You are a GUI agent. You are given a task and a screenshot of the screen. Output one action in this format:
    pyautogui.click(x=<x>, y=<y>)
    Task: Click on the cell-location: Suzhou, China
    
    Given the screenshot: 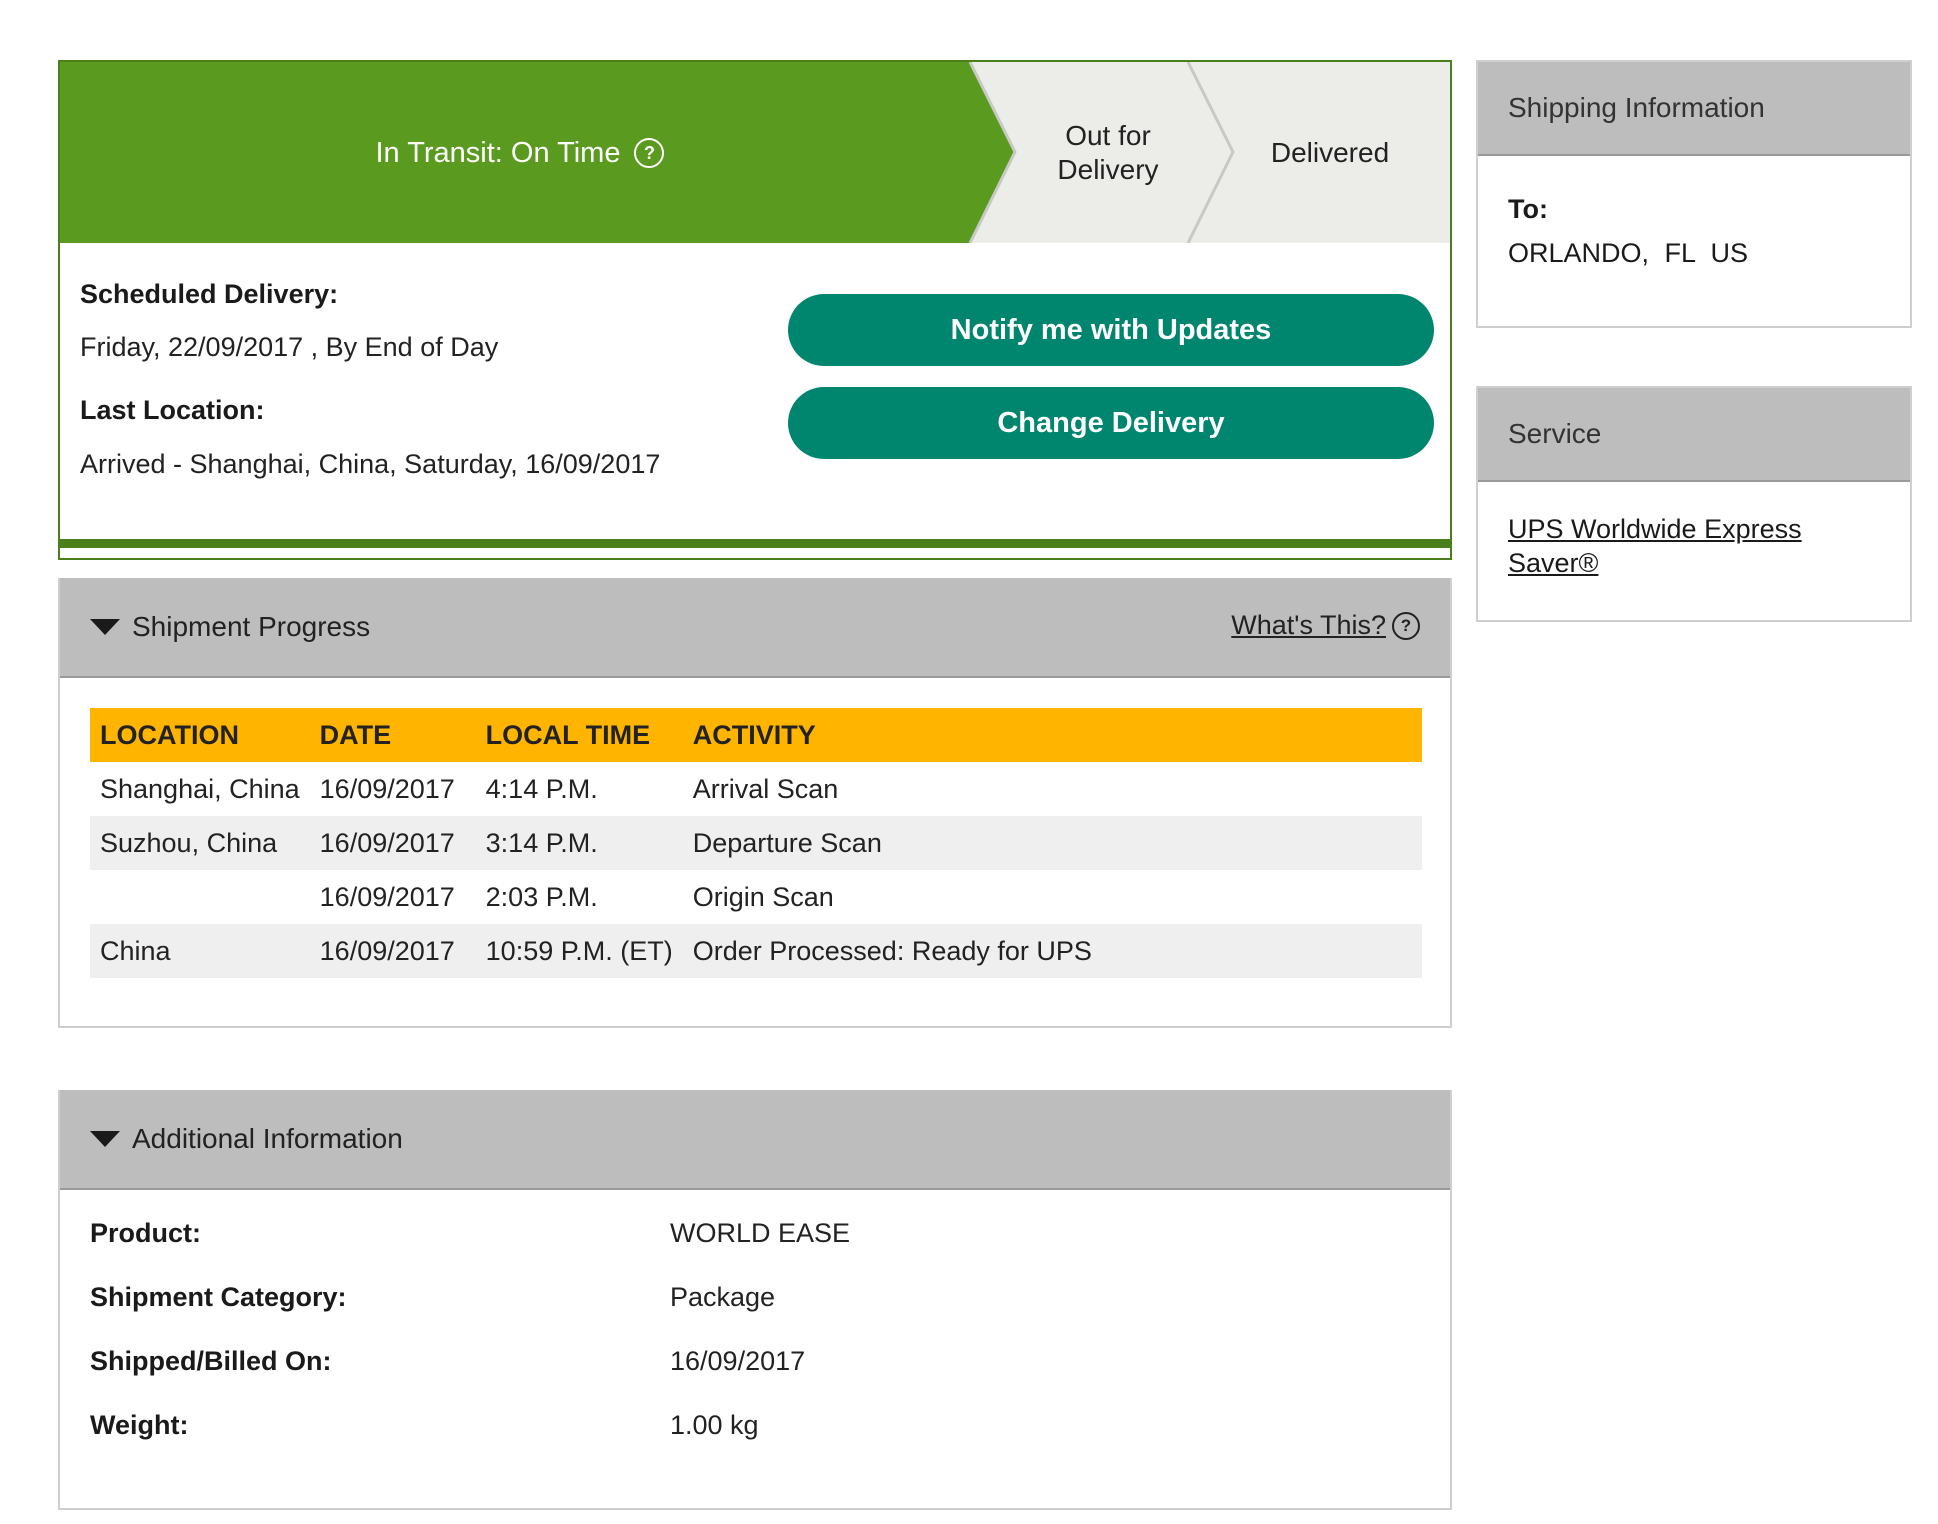 What is the action you would take?
    pyautogui.click(x=200, y=843)
    